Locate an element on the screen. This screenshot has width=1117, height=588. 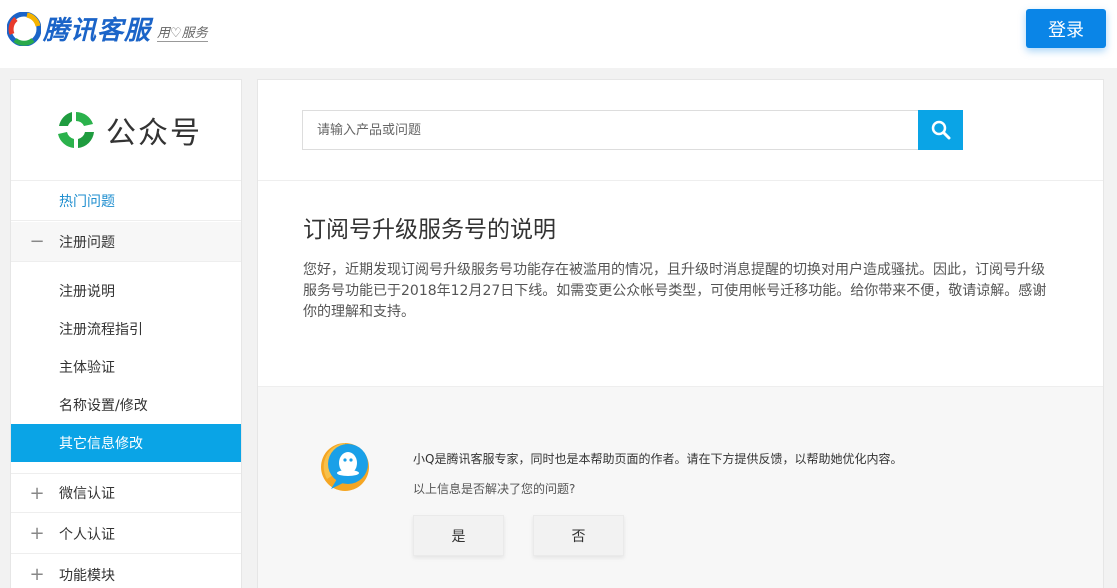
sidebar-item-label: 注册流程指引 is located at coordinates (101, 330).